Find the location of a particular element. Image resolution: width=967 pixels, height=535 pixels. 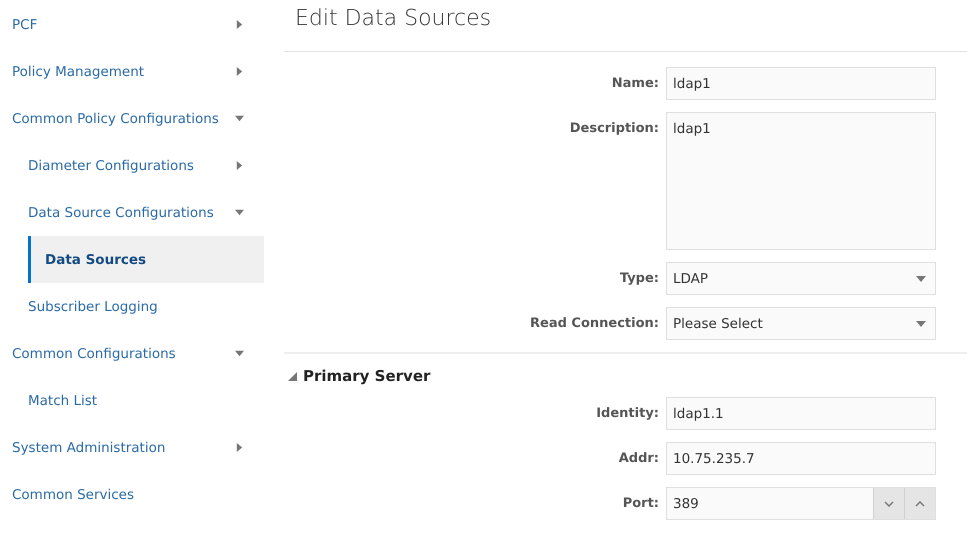

decrement-button is located at coordinates (888, 503).